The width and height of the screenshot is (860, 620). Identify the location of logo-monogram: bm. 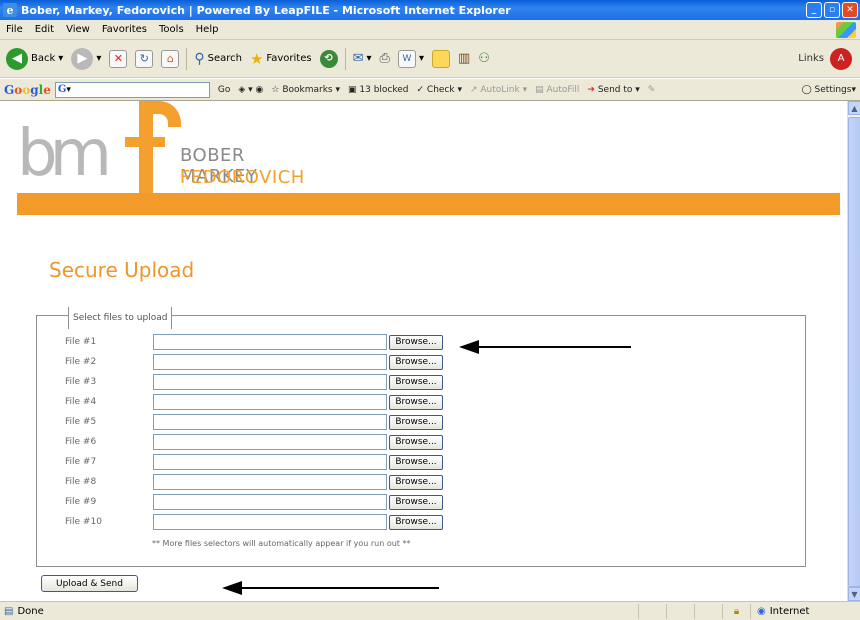
(64, 154).